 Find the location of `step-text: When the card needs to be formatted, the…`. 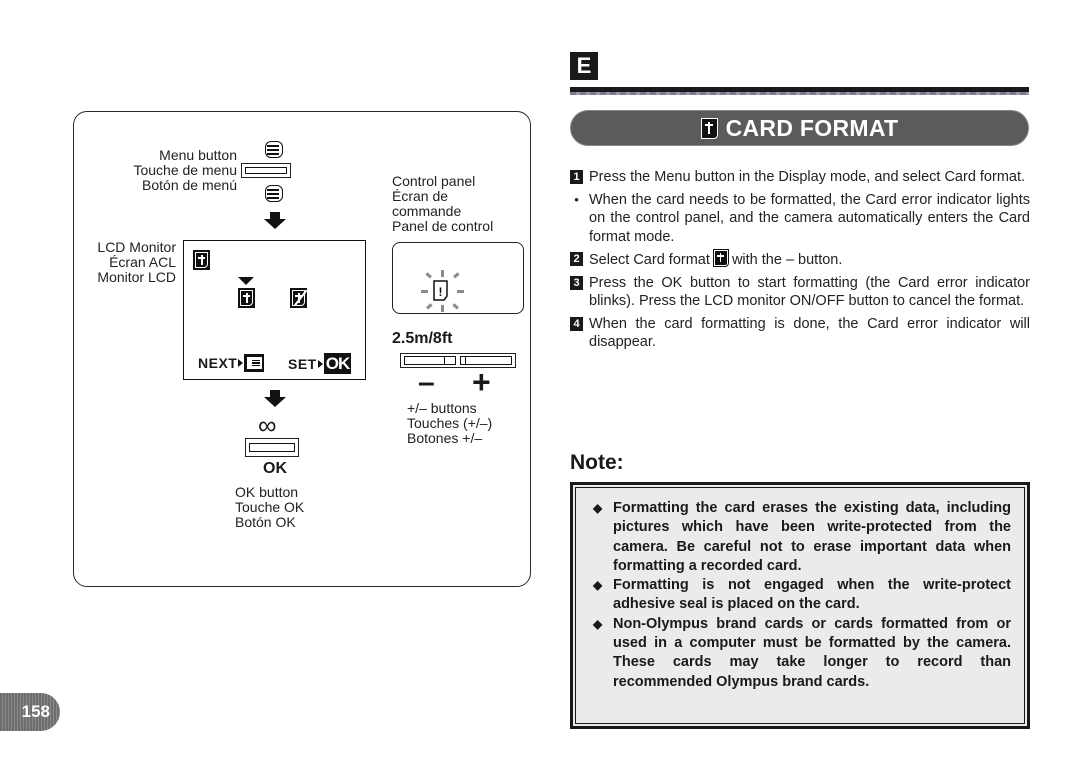

step-text: When the card needs to be formatted, the… is located at coordinates (809, 218).